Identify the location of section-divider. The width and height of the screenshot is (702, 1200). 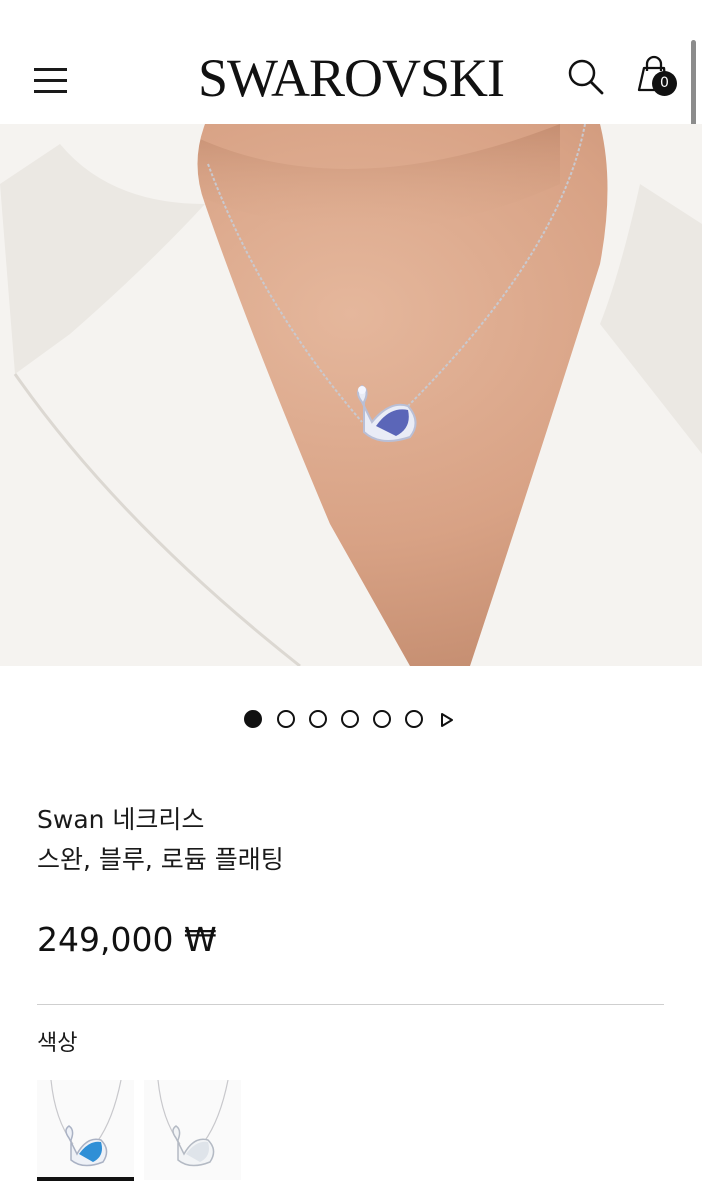
(350, 1004).